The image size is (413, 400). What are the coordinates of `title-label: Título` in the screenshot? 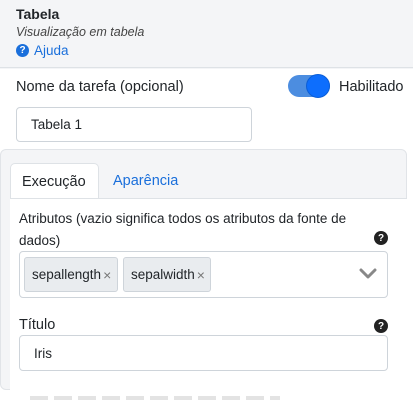 It's located at (37, 325).